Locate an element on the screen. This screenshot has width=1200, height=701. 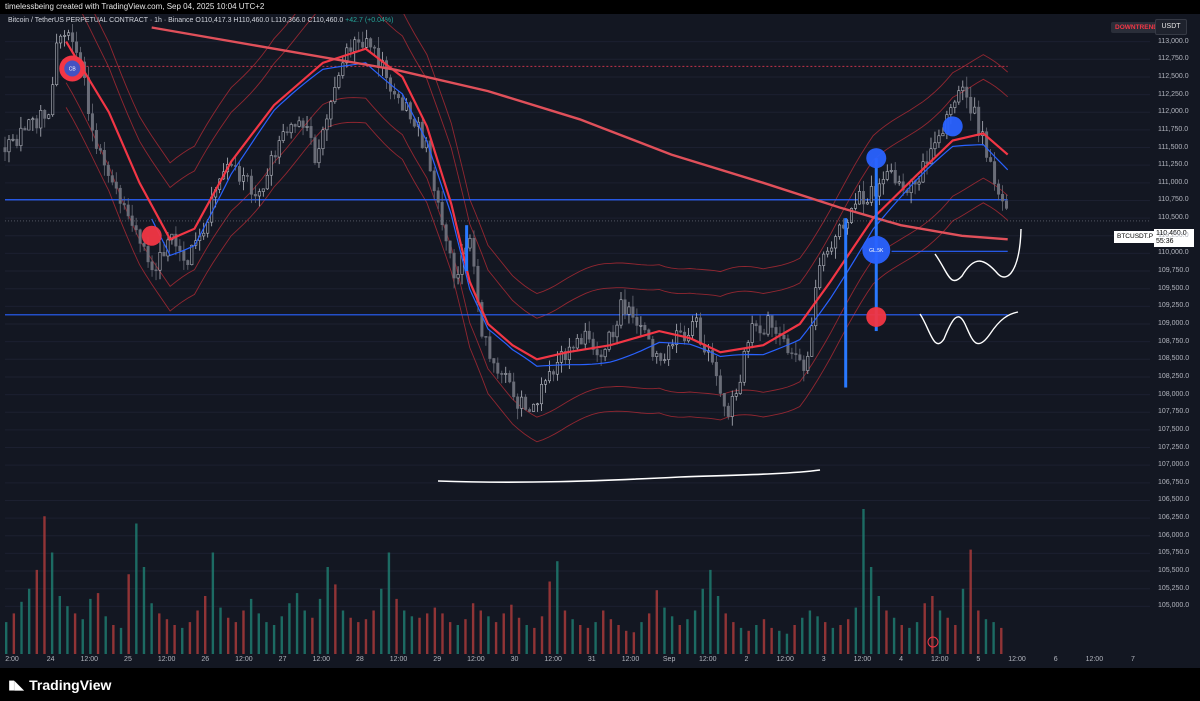
price-axis-label: 108,750.0 is located at coordinates (1174, 341).